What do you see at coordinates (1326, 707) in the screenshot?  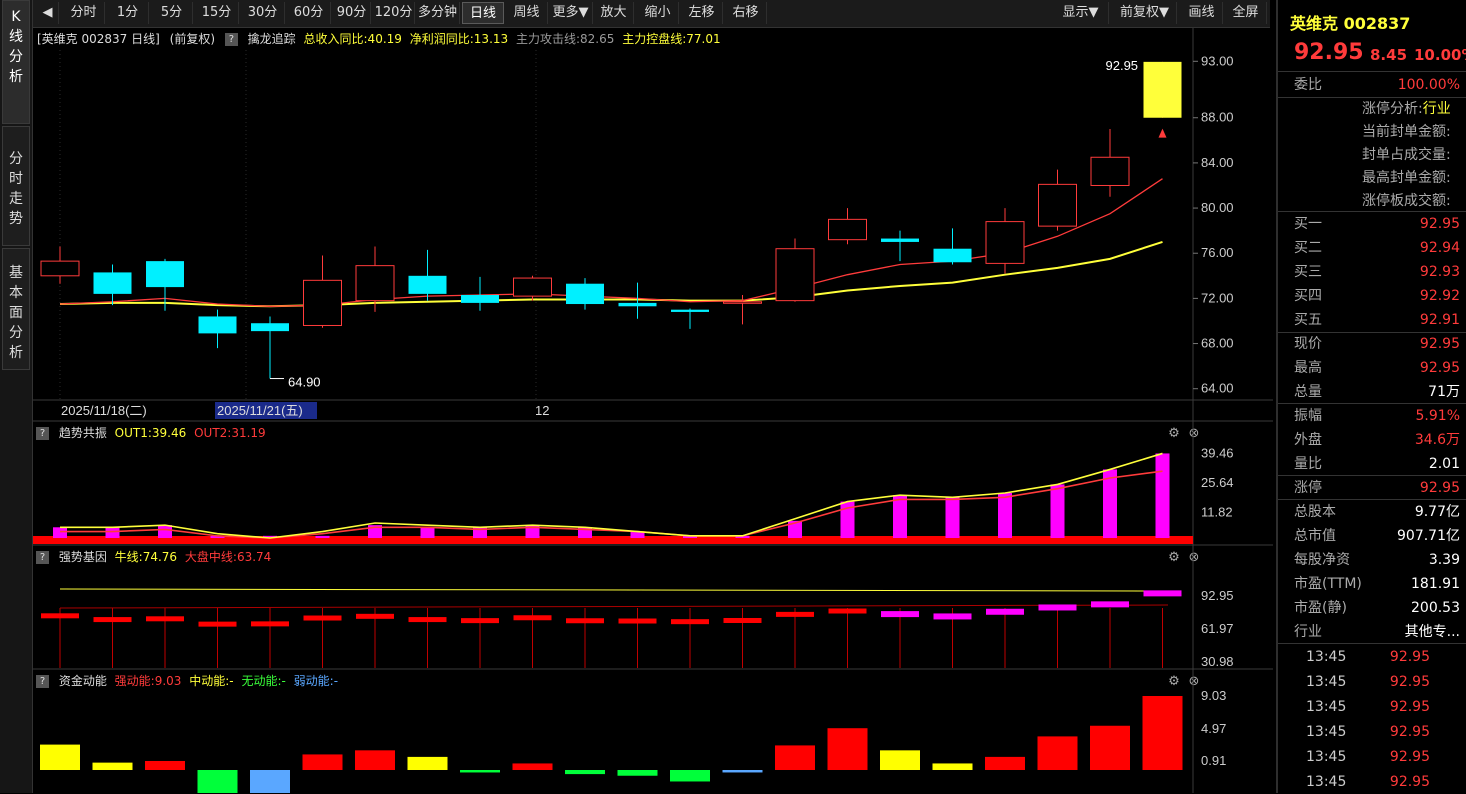 I see `tick-time: 13:45` at bounding box center [1326, 707].